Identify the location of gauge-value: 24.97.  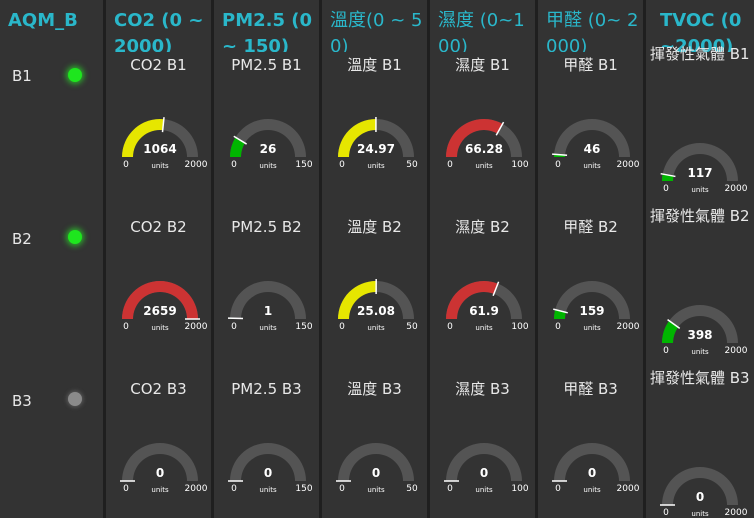
(376, 149).